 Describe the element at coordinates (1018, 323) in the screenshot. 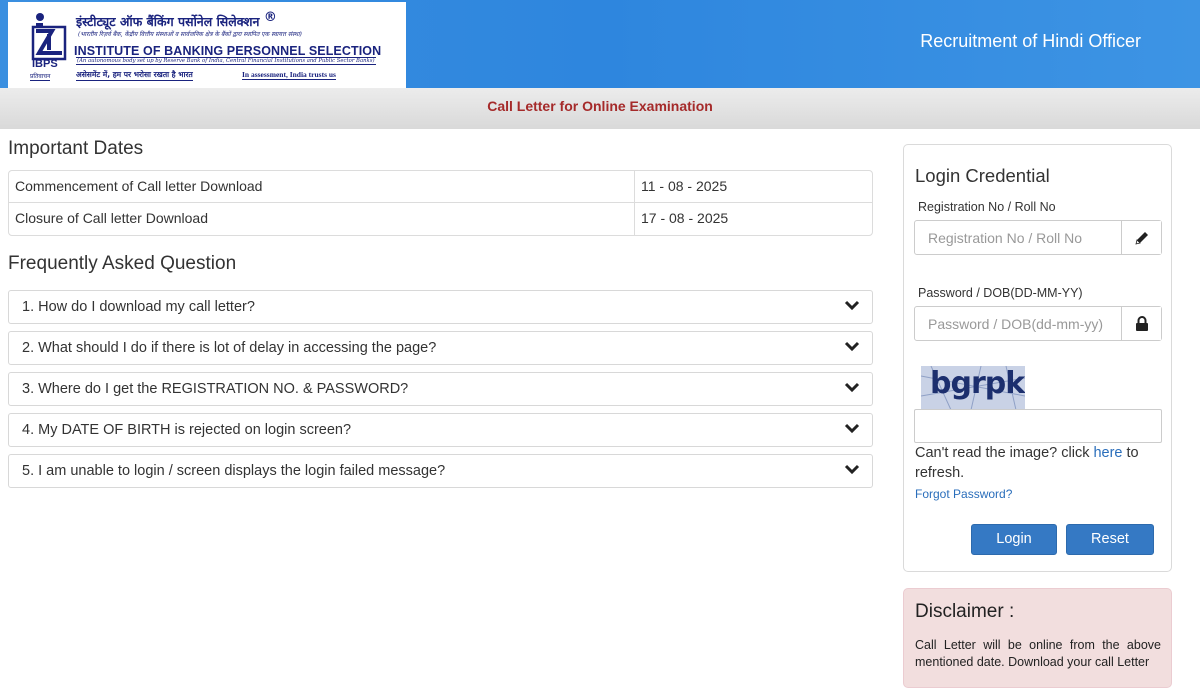

I see `password-input` at that location.